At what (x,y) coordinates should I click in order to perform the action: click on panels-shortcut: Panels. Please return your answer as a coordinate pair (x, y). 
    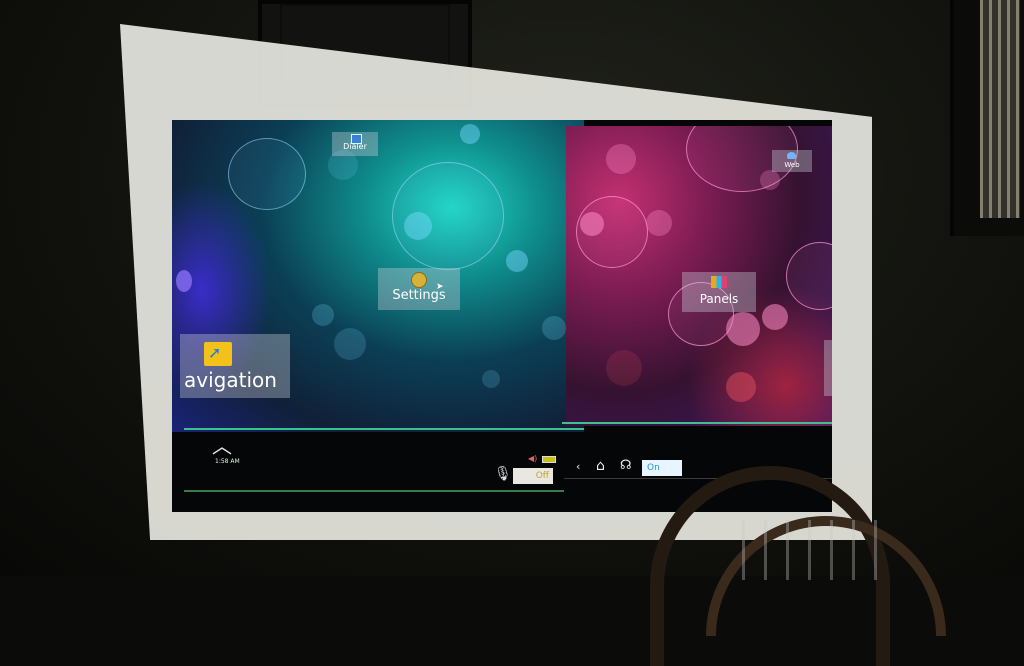
    Looking at the image, I should click on (719, 292).